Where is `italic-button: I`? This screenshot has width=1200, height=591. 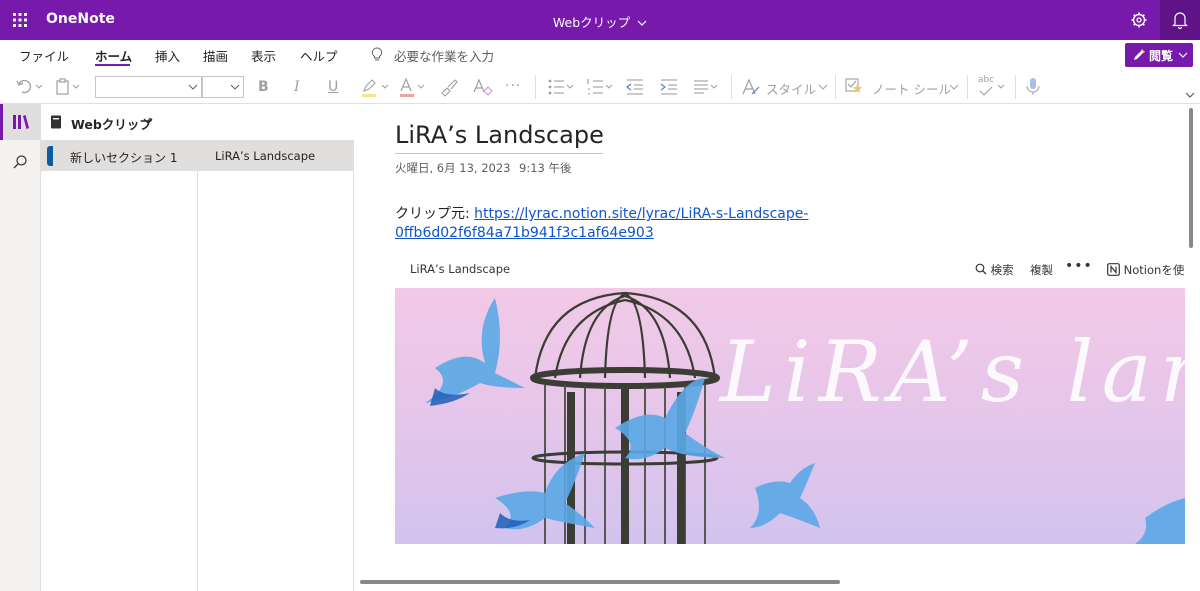
italic-button: I is located at coordinates (304, 91).